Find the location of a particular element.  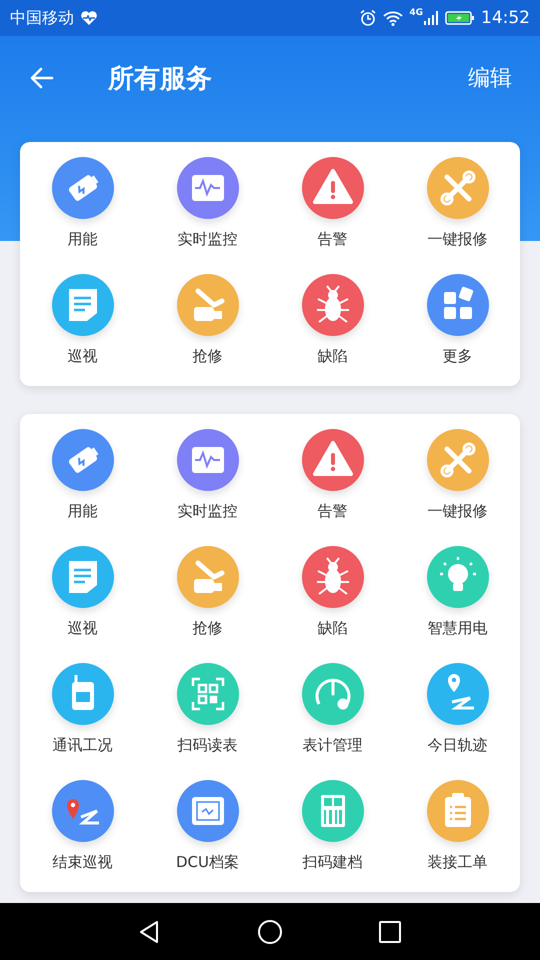

edit-button: 编辑 is located at coordinates (490, 78).